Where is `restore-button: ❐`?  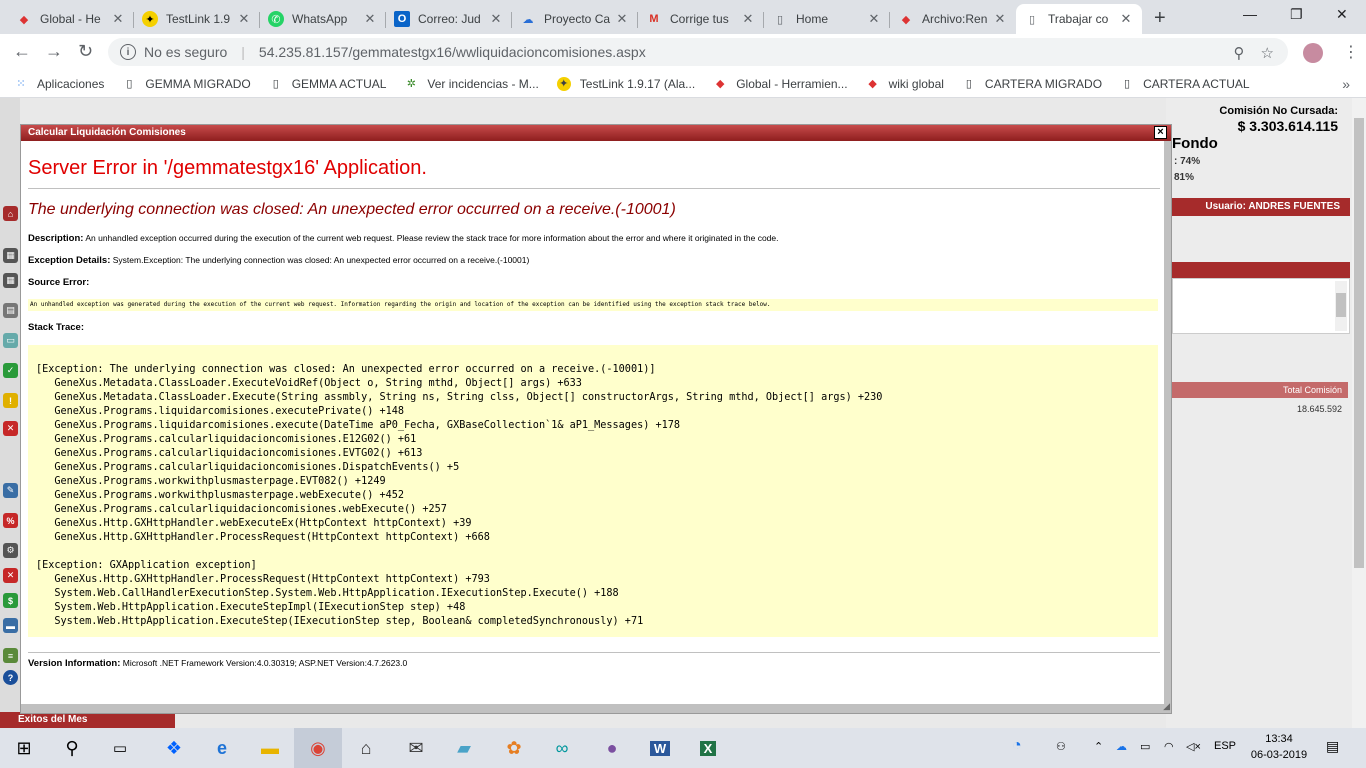
restore-button: ❐ is located at coordinates (1296, 14).